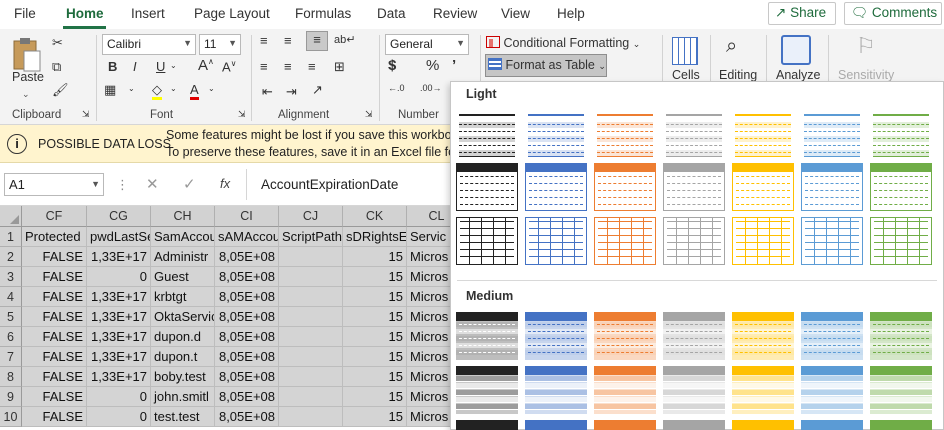  What do you see at coordinates (119, 237) in the screenshot?
I see `table-cell: pwdLastSe` at bounding box center [119, 237].